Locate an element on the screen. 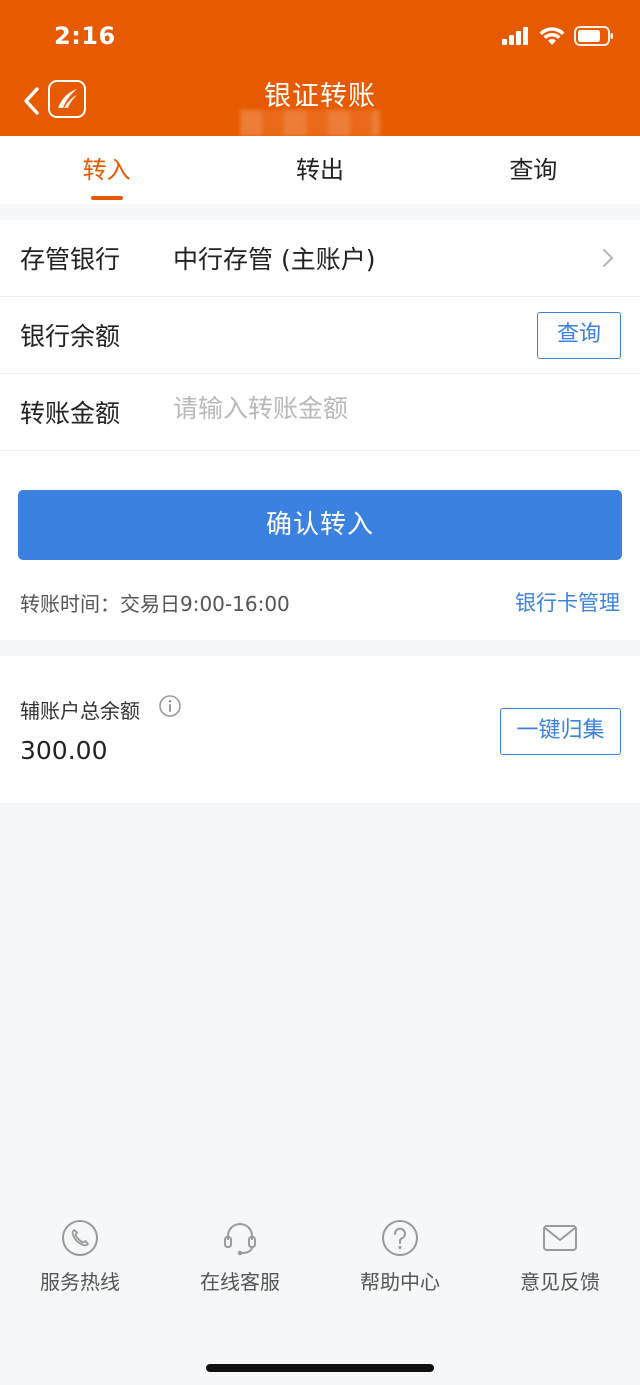  transfer-amount-label: 转账金额 is located at coordinates (70, 413).